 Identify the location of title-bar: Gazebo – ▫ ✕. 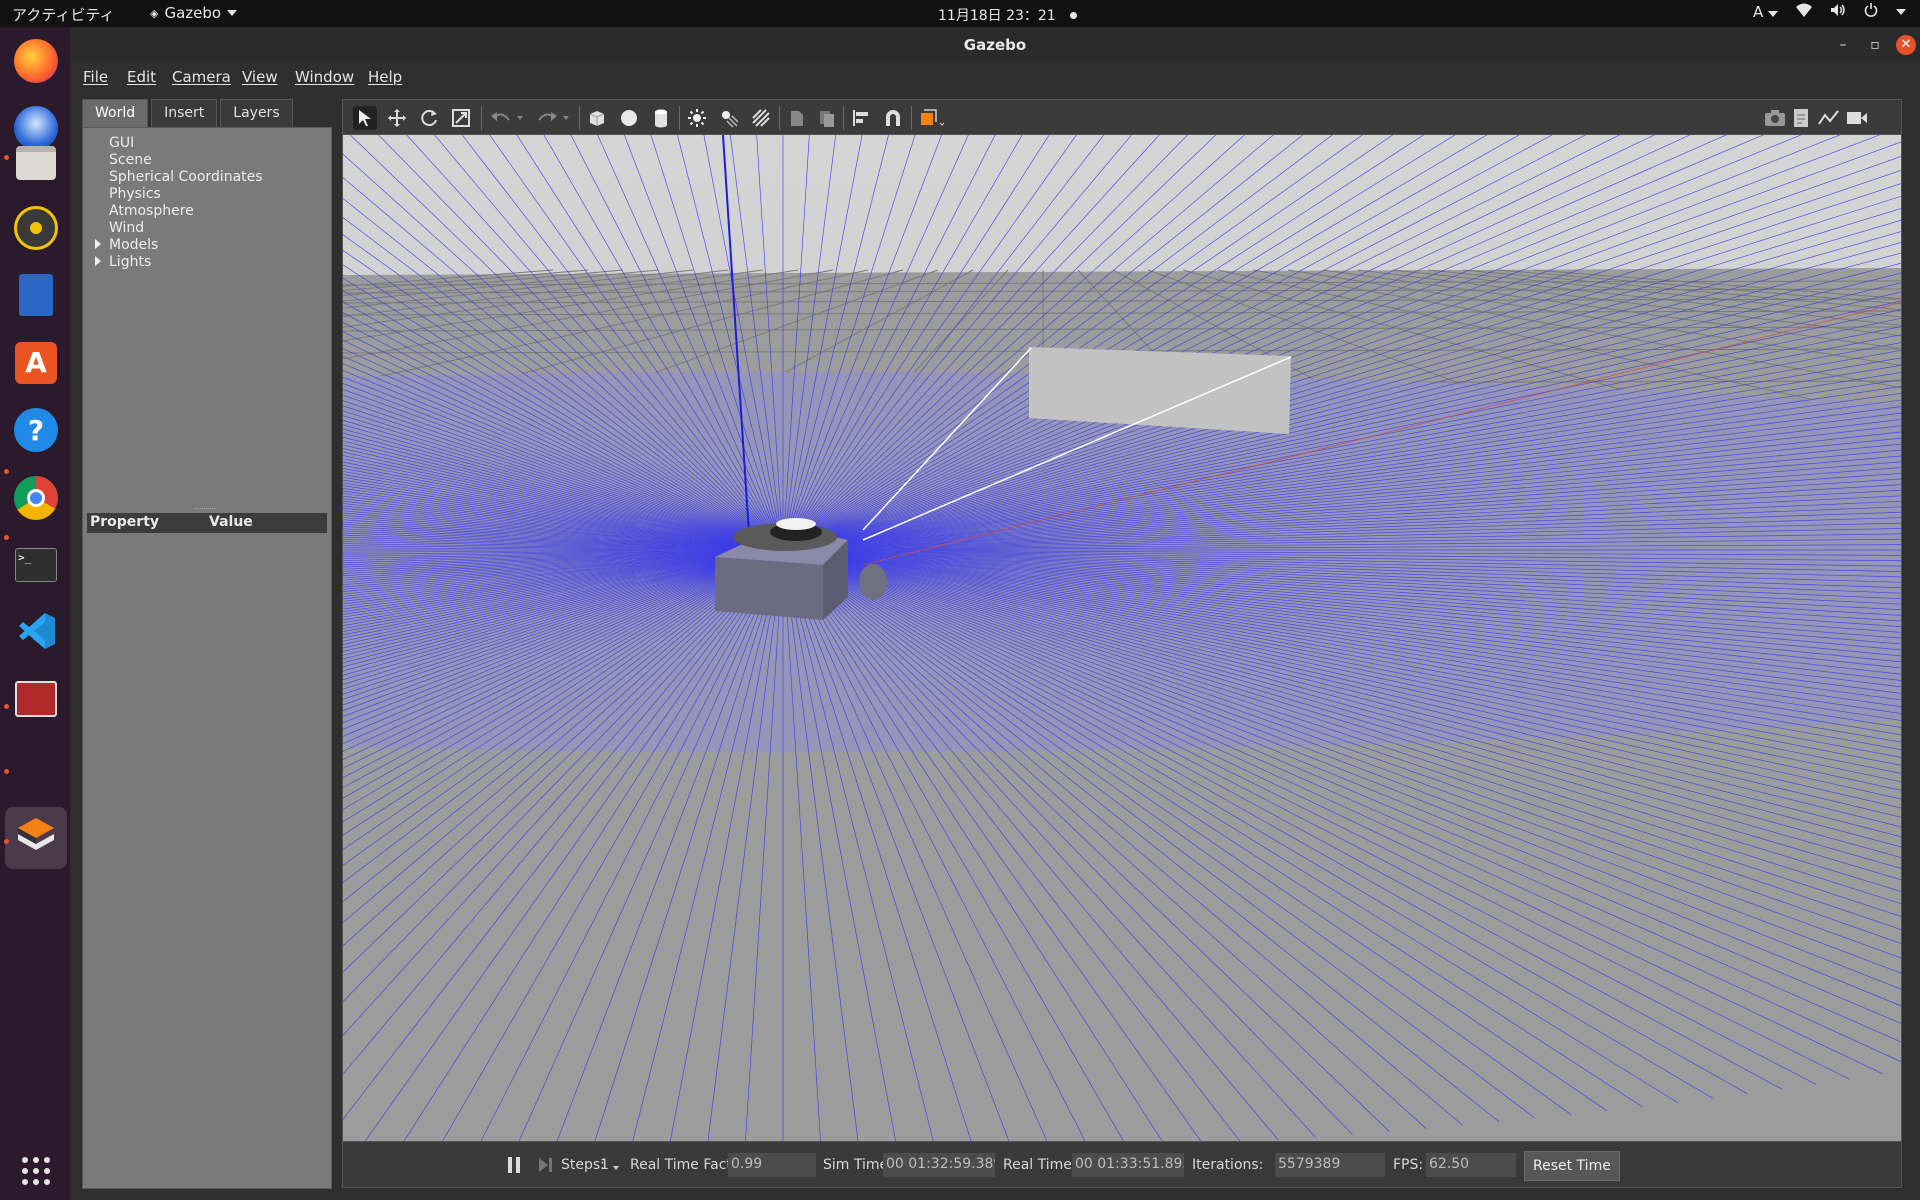
(995, 45).